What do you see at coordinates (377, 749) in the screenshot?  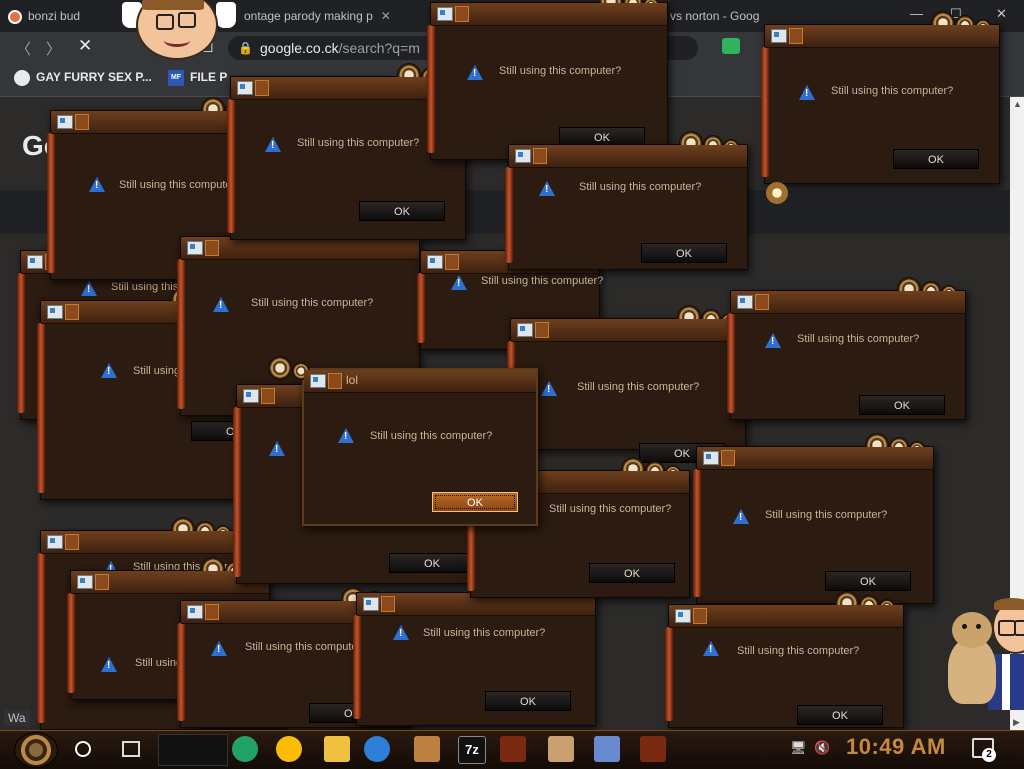 I see `edge-icon` at bounding box center [377, 749].